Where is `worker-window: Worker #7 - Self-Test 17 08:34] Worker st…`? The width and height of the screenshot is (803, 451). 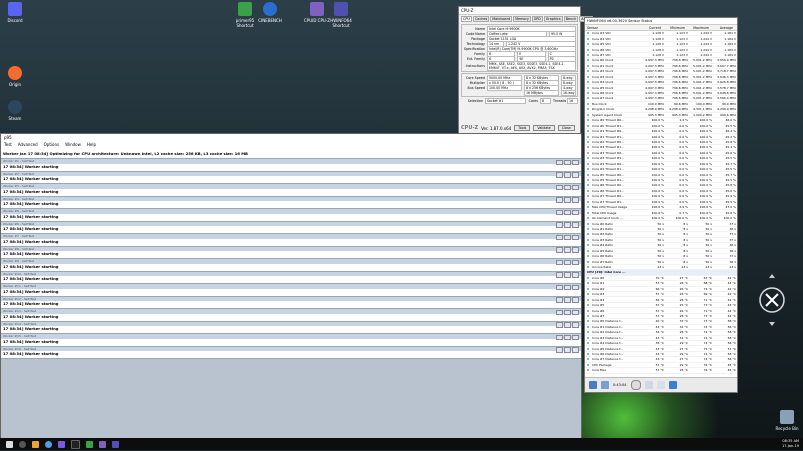
worker-window: Worker #7 - Self-Test 17 08:34] Worker st… is located at coordinates (291, 240).